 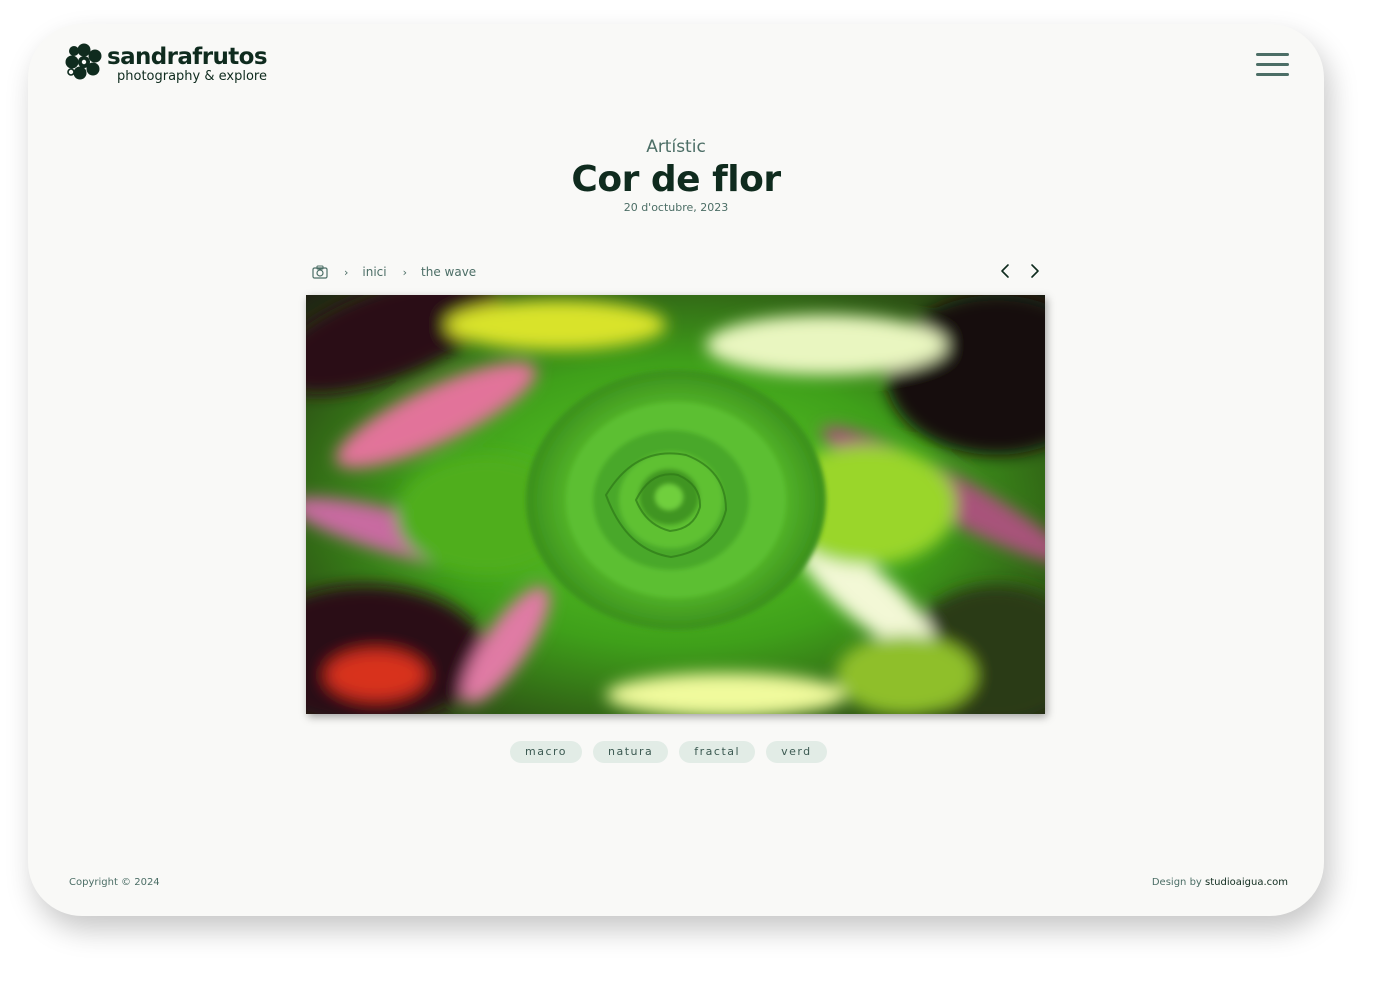 I want to click on hamburger-menu-icon, so click(x=1273, y=65).